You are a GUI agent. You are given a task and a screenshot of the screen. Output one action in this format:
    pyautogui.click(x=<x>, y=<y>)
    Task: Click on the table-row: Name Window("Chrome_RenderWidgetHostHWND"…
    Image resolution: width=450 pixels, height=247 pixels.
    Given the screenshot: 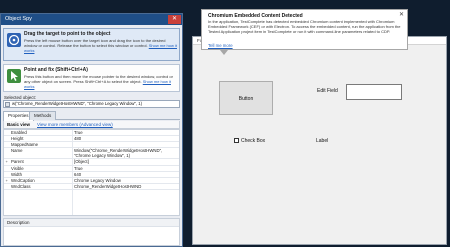 What is the action you would take?
    pyautogui.click(x=91, y=154)
    